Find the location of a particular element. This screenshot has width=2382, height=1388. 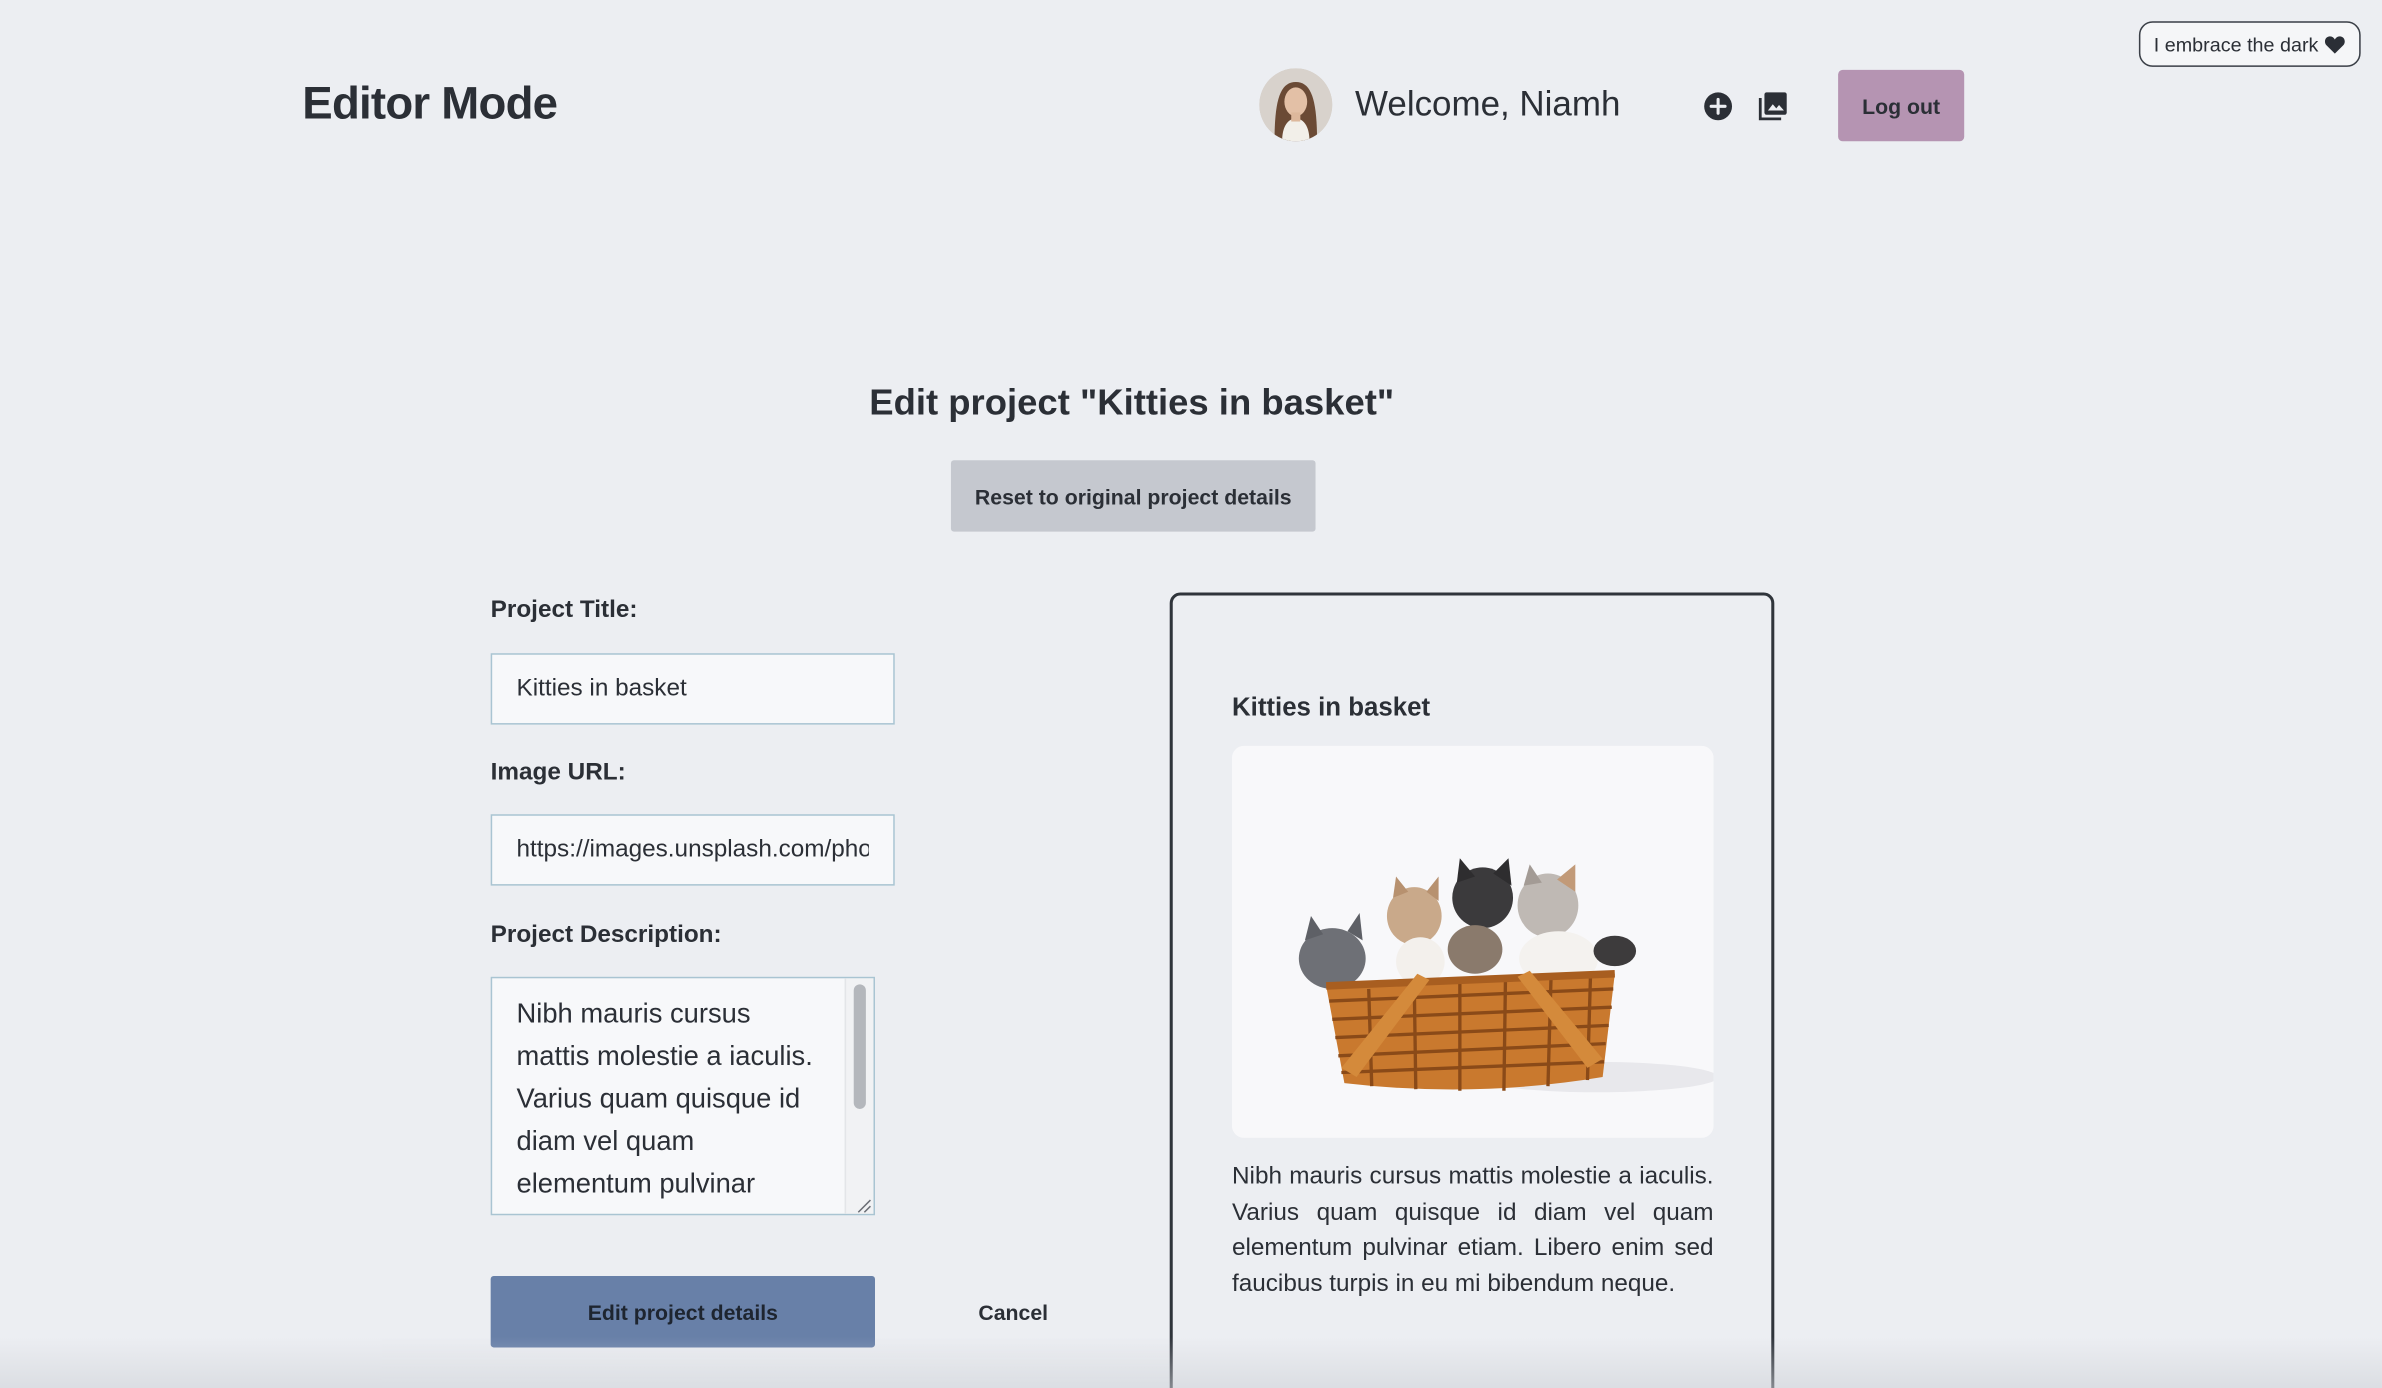

avatar is located at coordinates (1296, 105).